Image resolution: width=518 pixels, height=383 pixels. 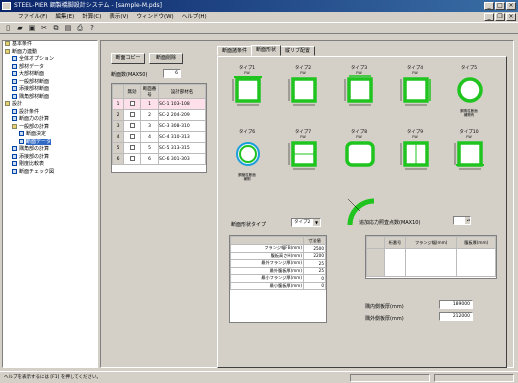 I want to click on menu-view: 表示(V), so click(x=118, y=17).